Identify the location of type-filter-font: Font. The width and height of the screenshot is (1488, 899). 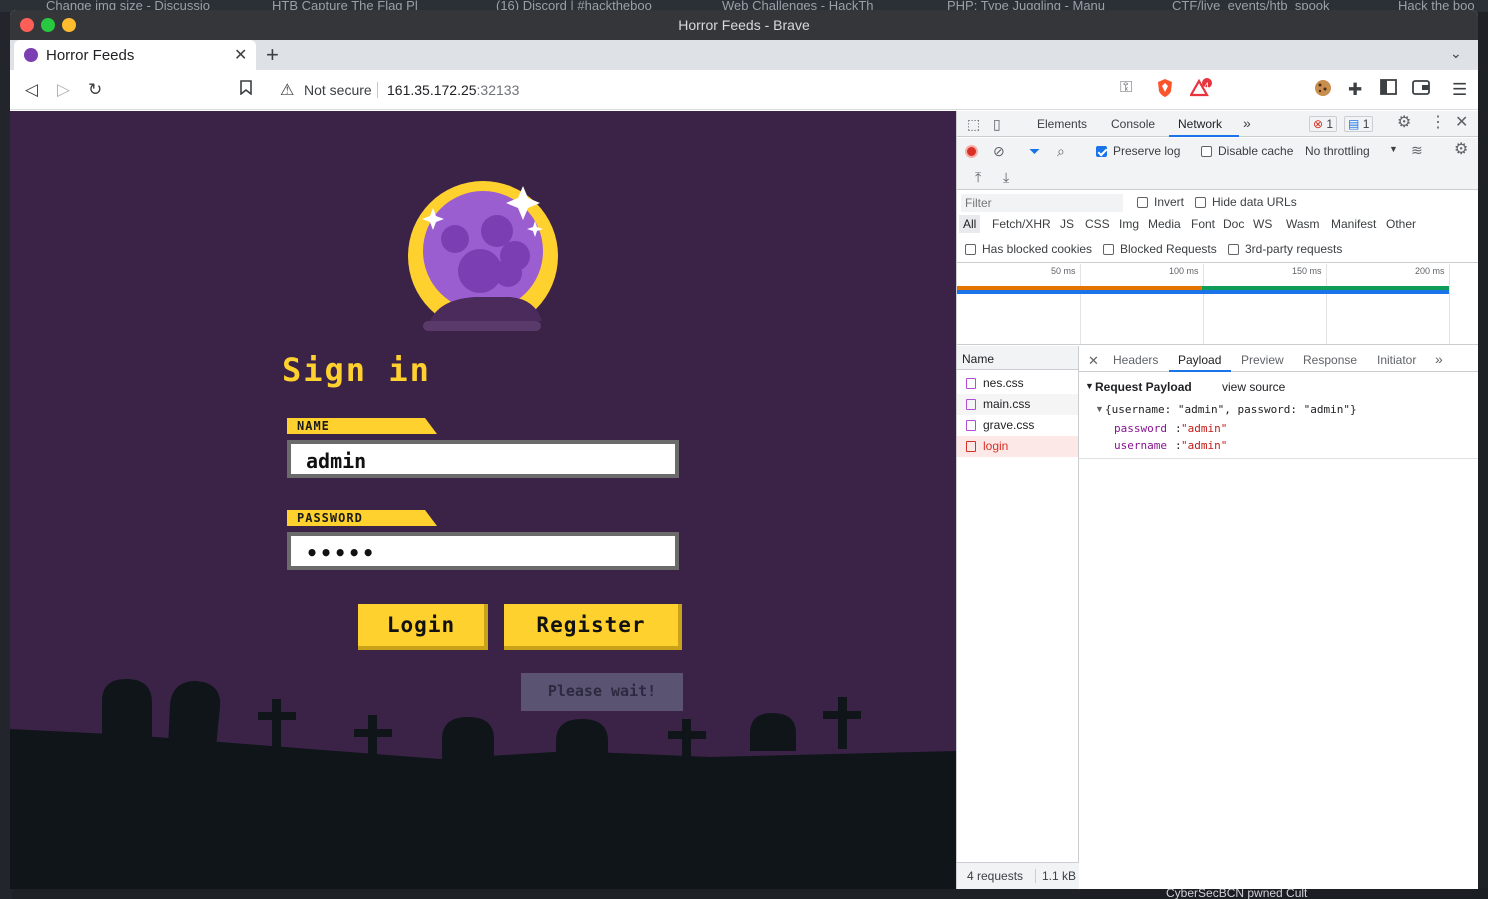
(1203, 224).